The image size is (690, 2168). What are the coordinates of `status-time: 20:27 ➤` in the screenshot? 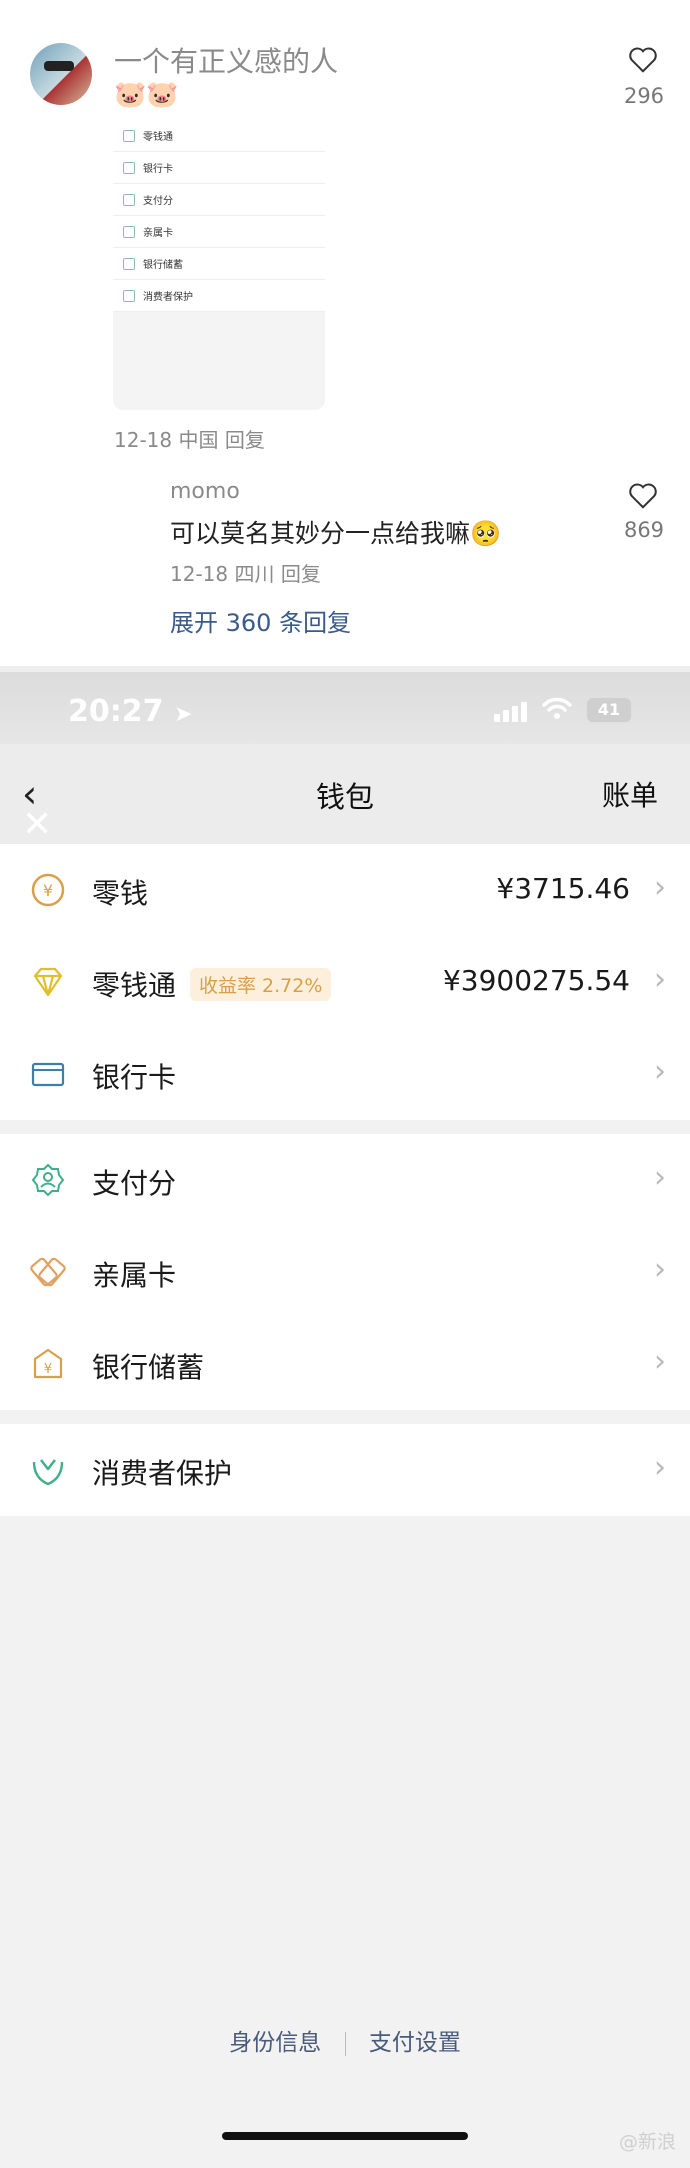 It's located at (130, 711).